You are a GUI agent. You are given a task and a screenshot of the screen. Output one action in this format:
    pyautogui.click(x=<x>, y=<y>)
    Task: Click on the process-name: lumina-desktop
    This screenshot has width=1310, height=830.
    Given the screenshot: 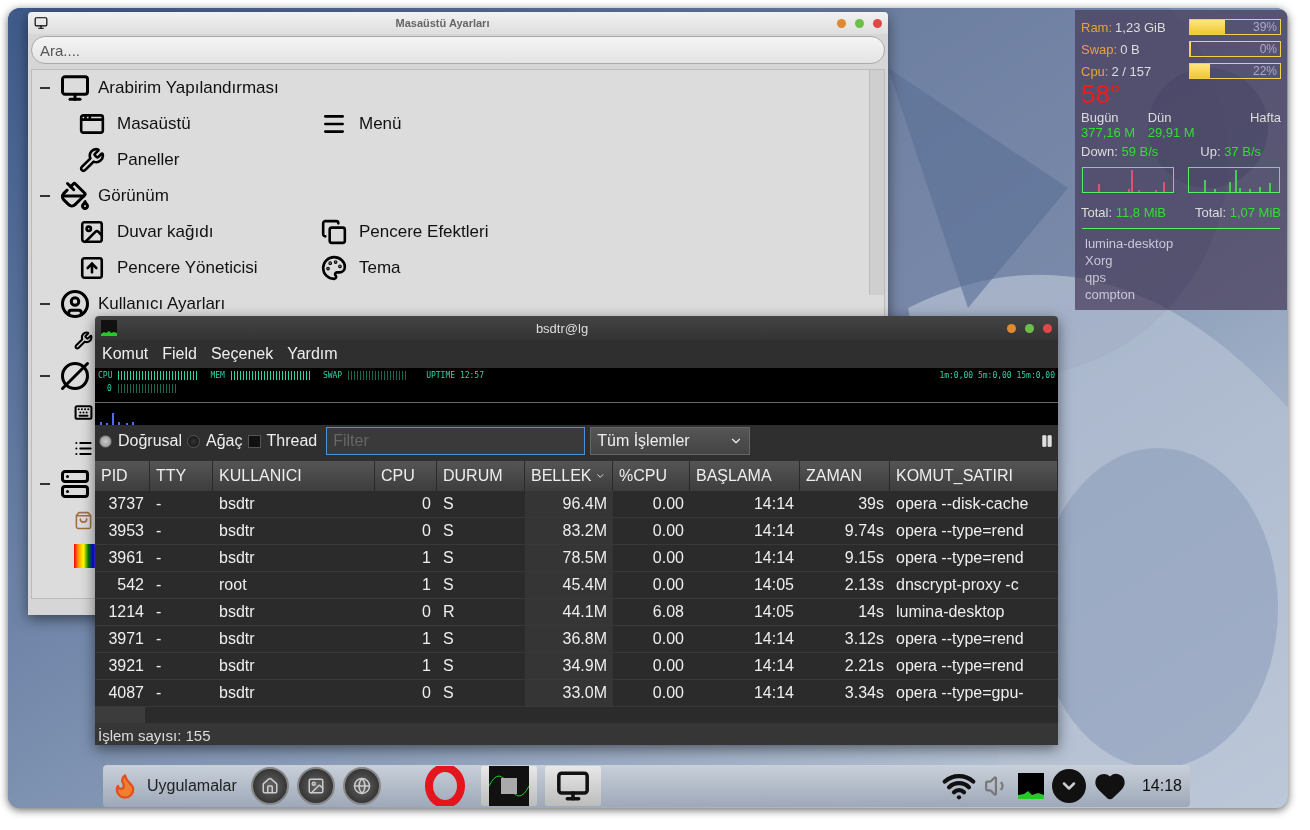 What is the action you would take?
    pyautogui.click(x=1129, y=243)
    